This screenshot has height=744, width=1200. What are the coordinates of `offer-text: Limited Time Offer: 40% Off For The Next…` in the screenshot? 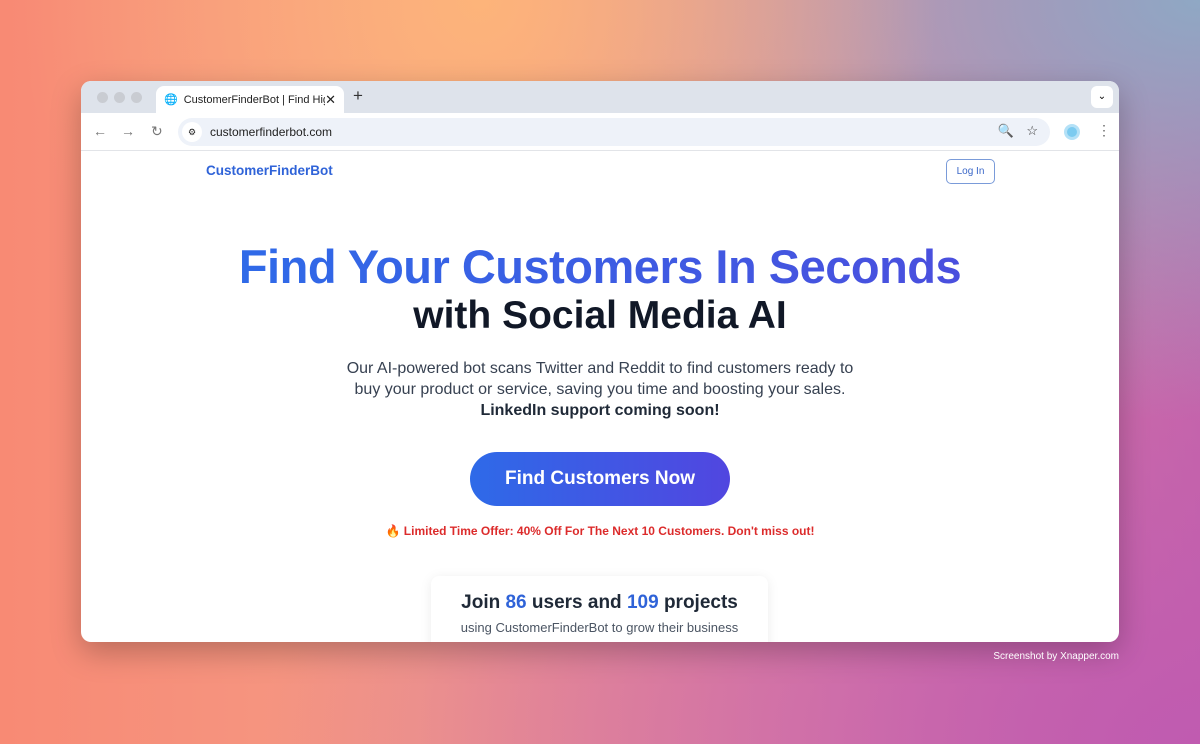 It's located at (609, 531).